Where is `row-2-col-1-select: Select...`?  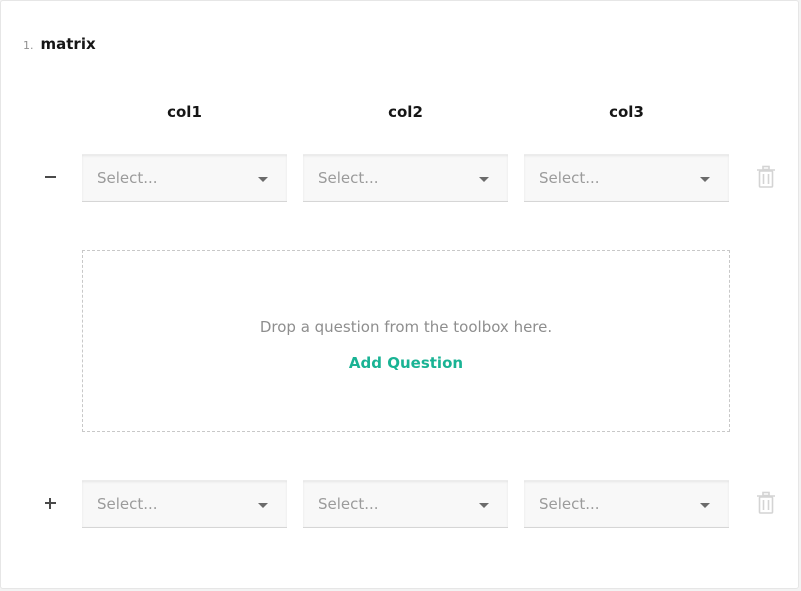 row-2-col-1-select: Select... is located at coordinates (184, 504).